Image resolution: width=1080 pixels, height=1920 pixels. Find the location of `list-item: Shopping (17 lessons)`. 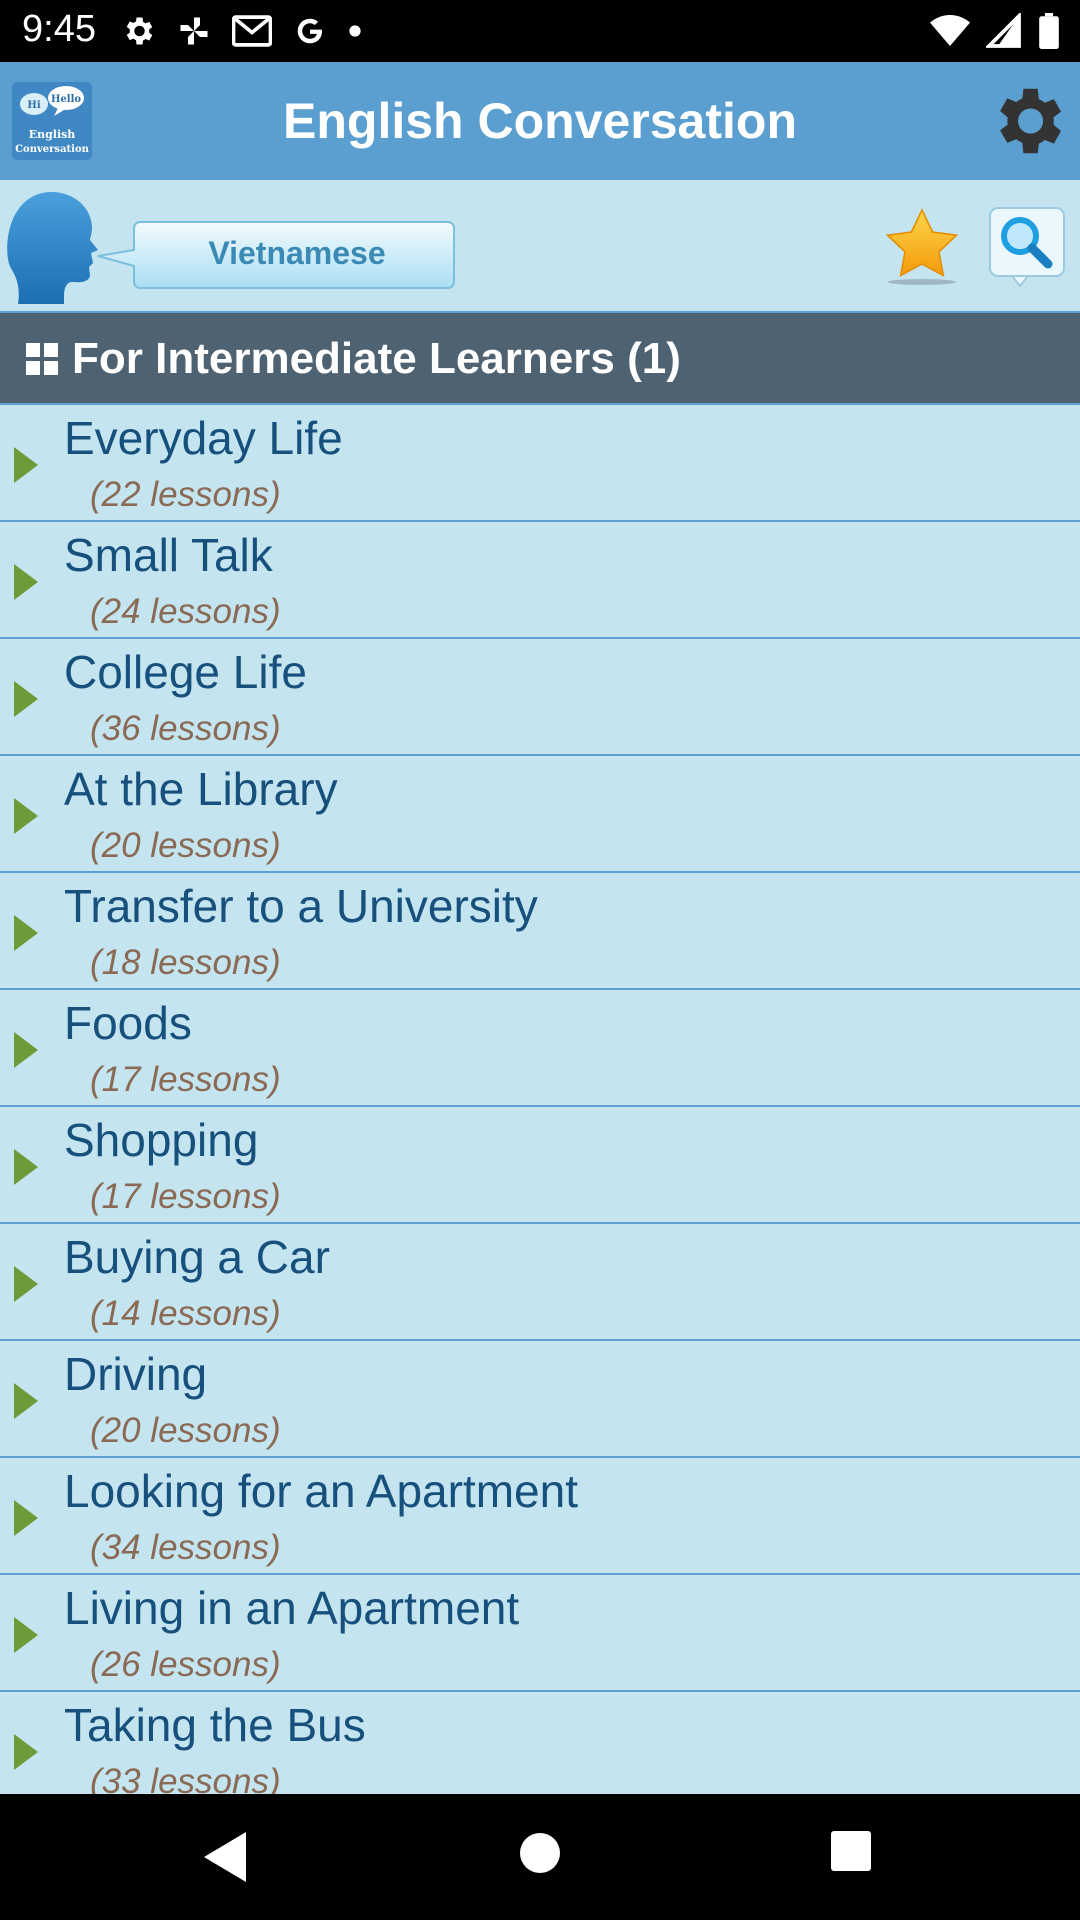

list-item: Shopping (17 lessons) is located at coordinates (540, 1165).